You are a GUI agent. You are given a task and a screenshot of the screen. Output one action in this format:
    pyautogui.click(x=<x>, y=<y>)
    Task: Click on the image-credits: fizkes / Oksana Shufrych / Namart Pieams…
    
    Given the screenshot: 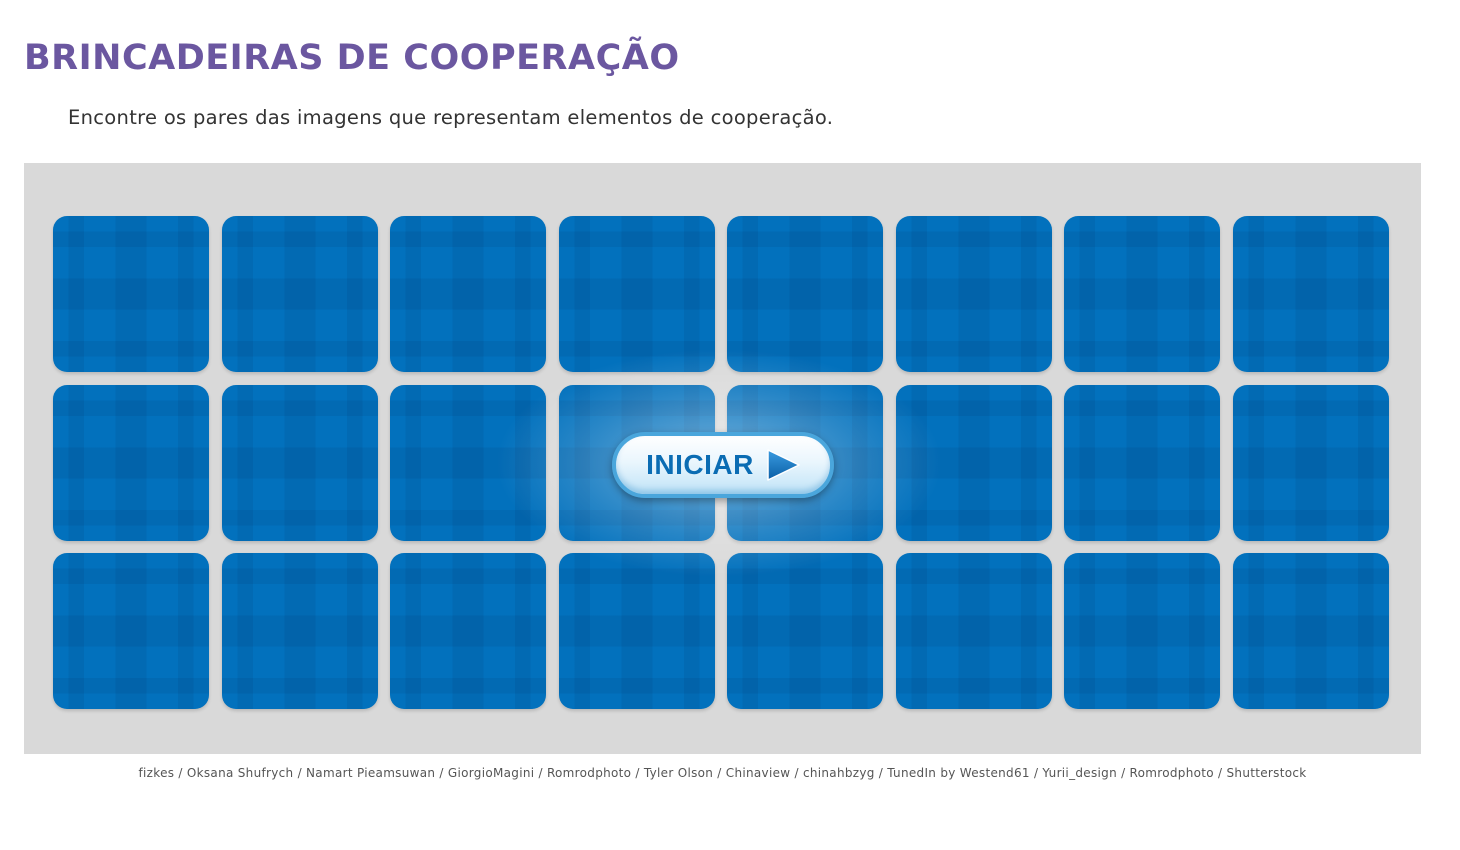 What is the action you would take?
    pyautogui.click(x=722, y=773)
    